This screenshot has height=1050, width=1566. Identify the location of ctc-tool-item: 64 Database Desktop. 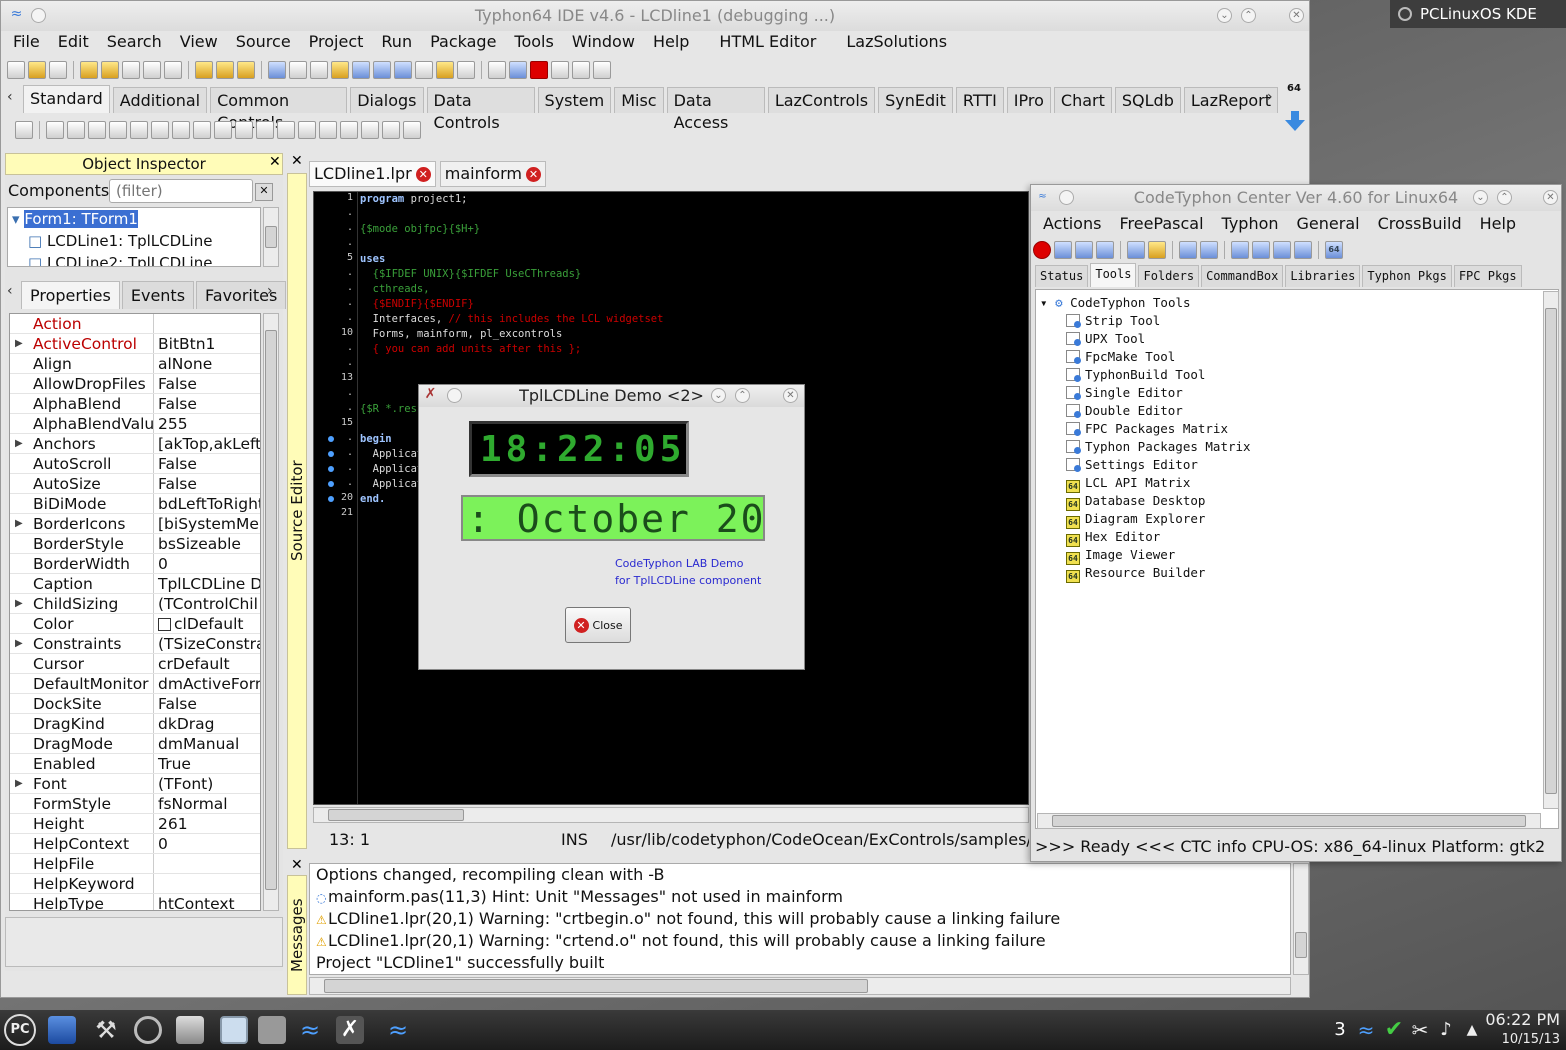
(1135, 501).